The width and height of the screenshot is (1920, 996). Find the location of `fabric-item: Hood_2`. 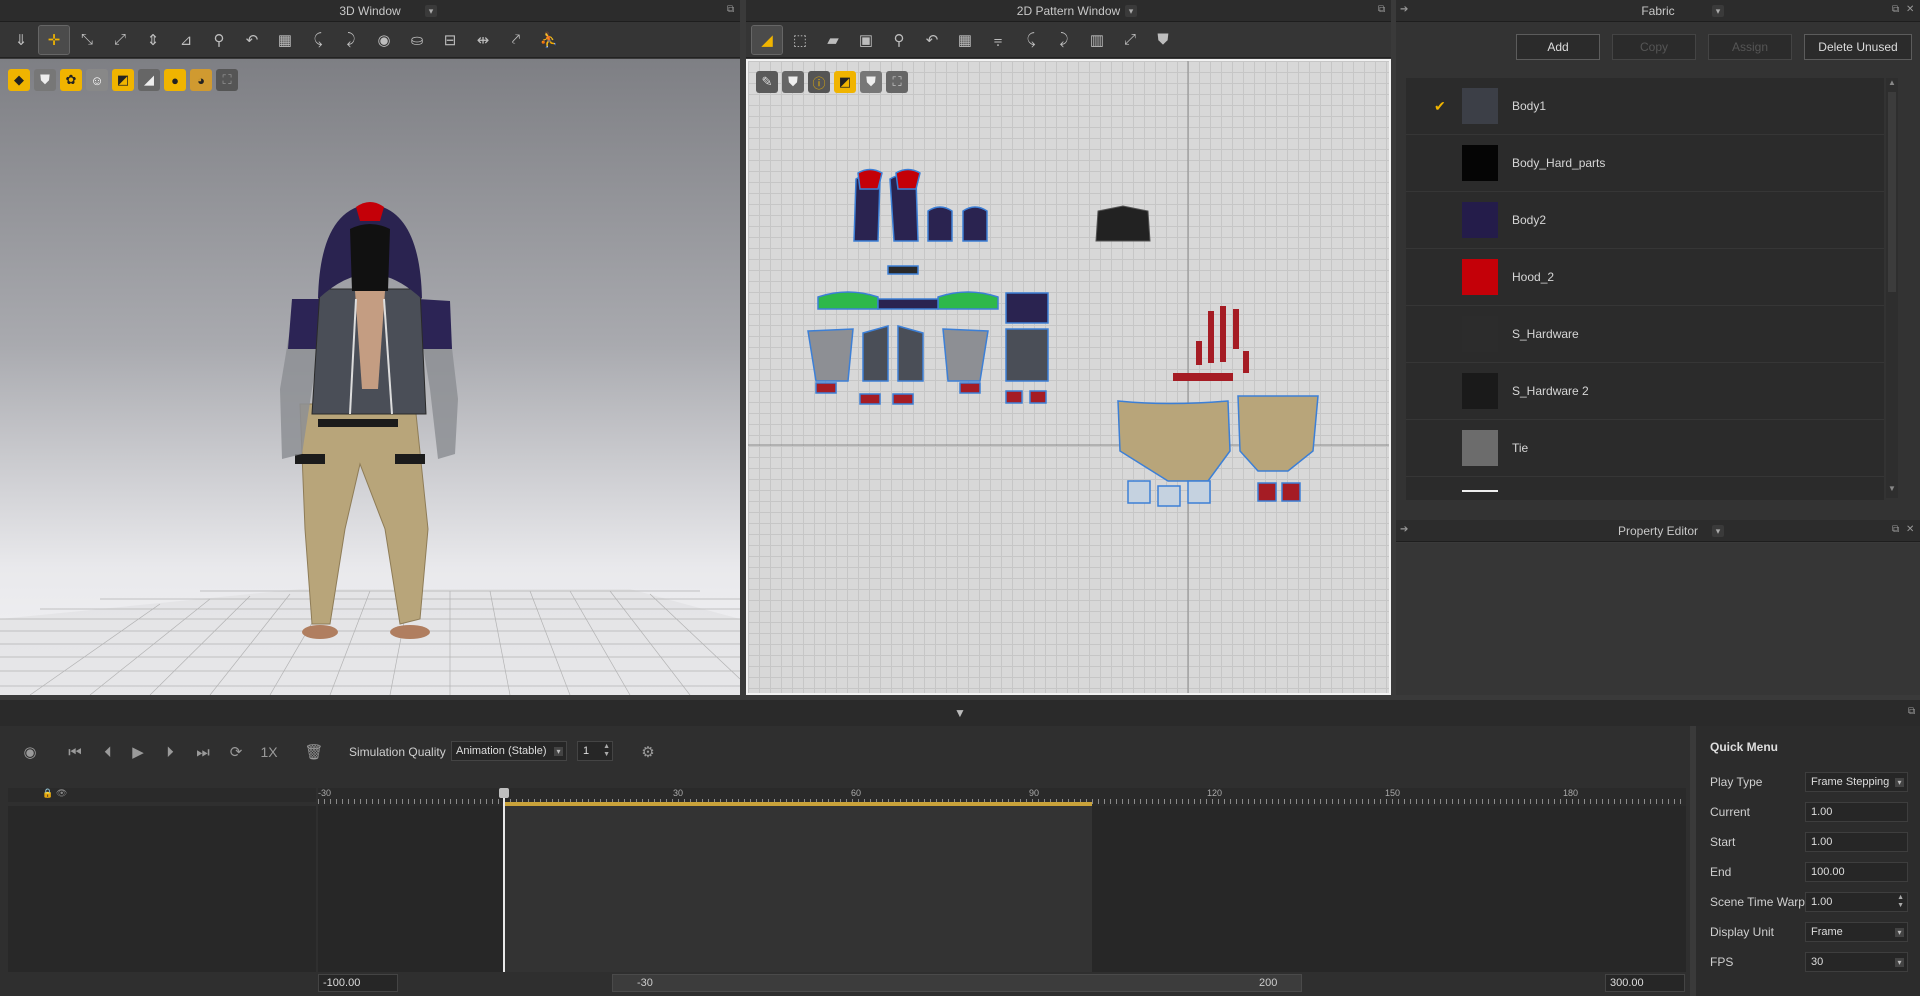

fabric-item: Hood_2 is located at coordinates (1645, 277).